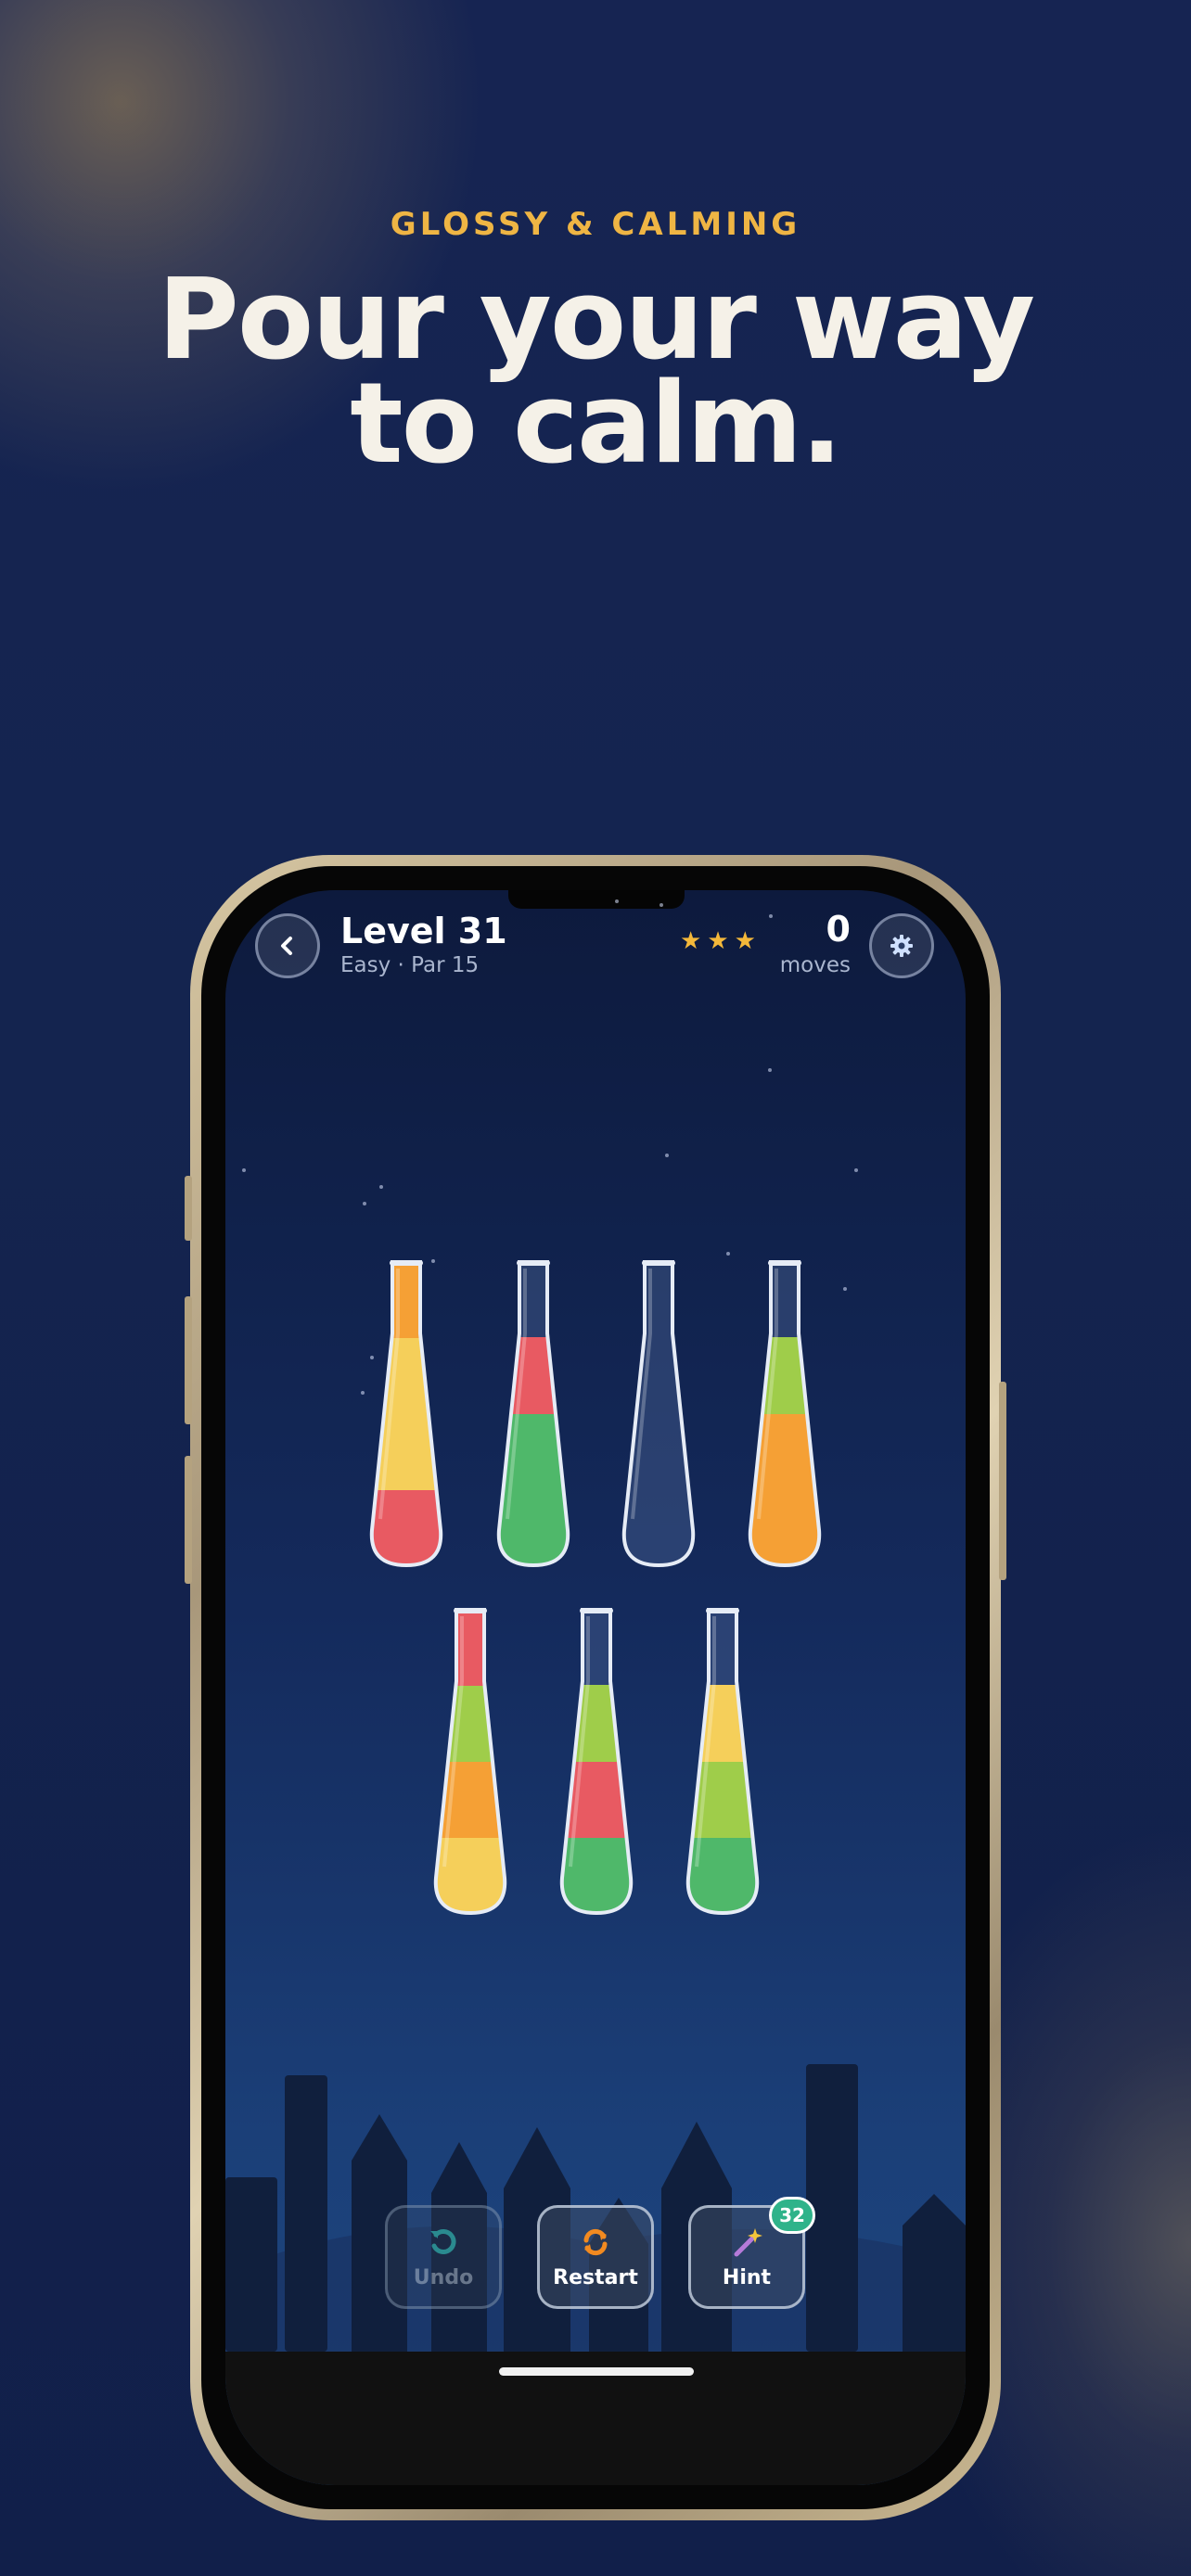  What do you see at coordinates (188, 1360) in the screenshot?
I see `volume-up-button` at bounding box center [188, 1360].